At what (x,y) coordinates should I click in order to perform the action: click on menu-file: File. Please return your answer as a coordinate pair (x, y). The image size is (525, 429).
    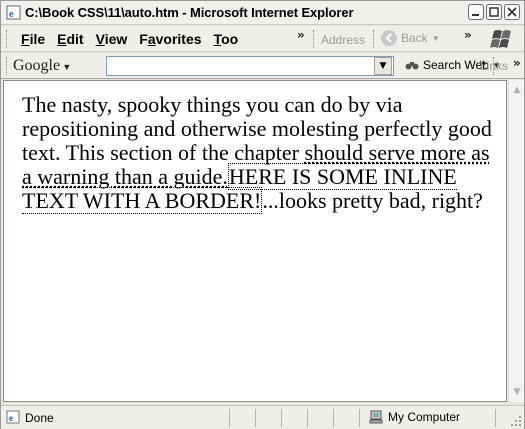
    Looking at the image, I should click on (33, 39).